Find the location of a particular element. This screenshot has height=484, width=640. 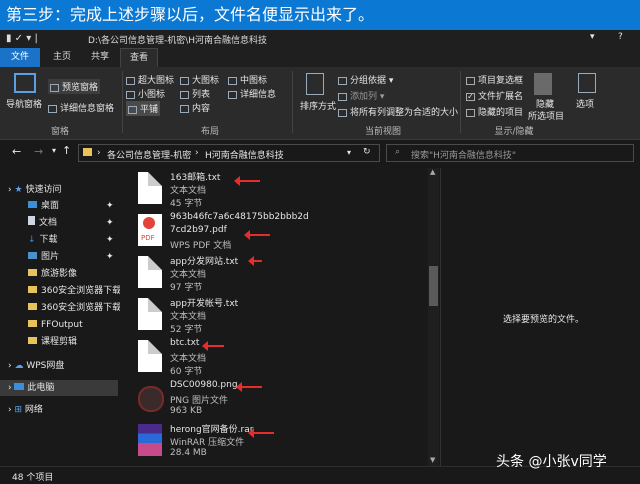

window-title: D:\各公司信息管理-机密\H河南合融信息科技 is located at coordinates (178, 41).